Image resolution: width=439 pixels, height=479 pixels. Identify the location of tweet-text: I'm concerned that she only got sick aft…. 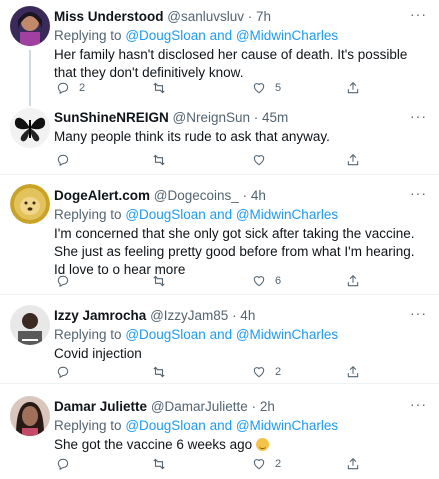
(234, 251).